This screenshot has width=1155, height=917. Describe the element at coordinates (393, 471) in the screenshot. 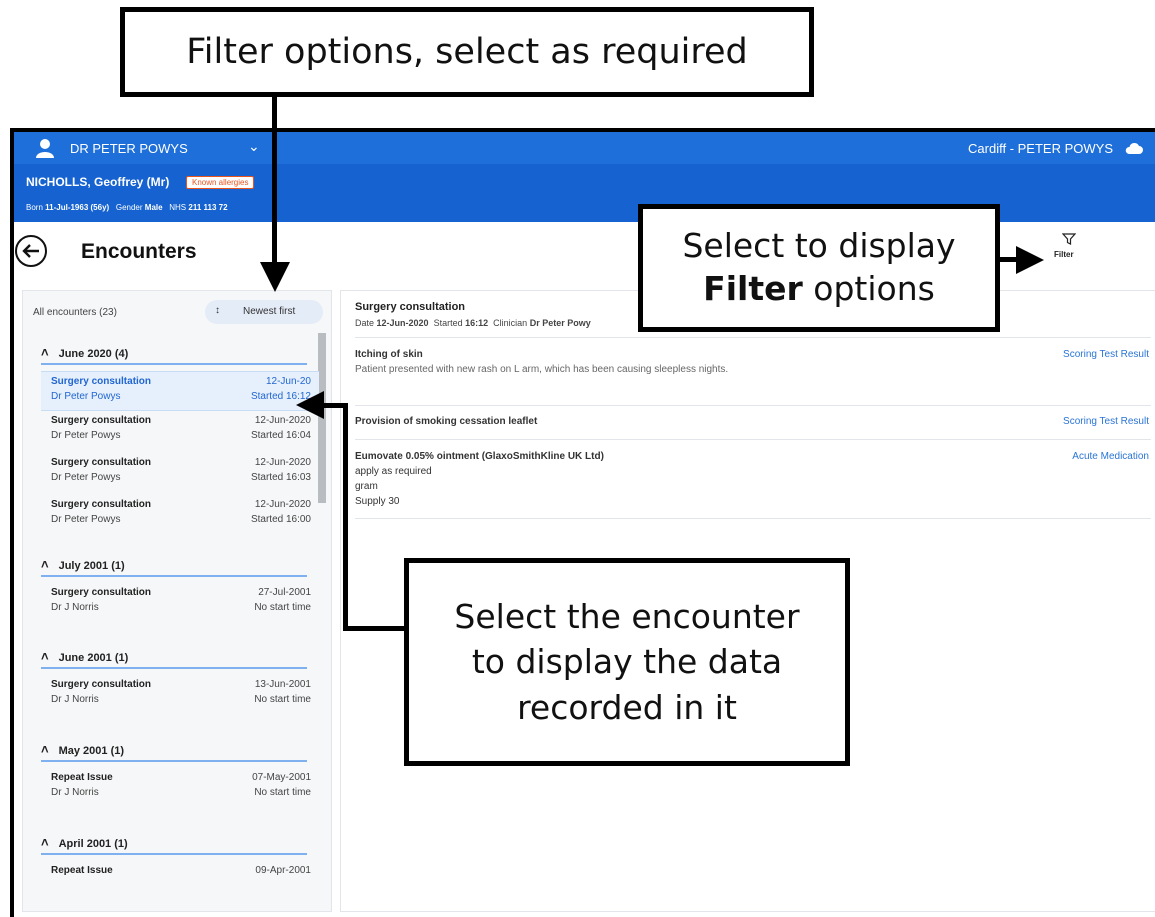

I see `entry-line: apply as required` at that location.